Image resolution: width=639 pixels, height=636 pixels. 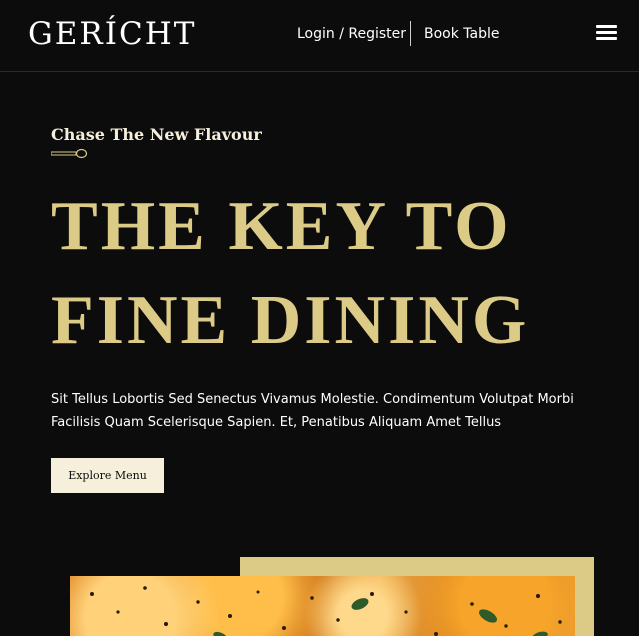 What do you see at coordinates (606, 33) in the screenshot?
I see `hamburger-menu-icon` at bounding box center [606, 33].